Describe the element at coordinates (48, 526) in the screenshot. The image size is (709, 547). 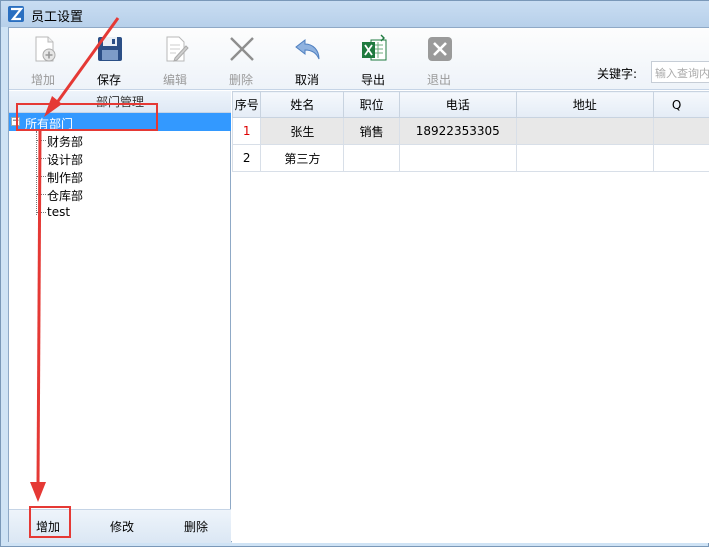
I see `add-department-button: 增加` at that location.